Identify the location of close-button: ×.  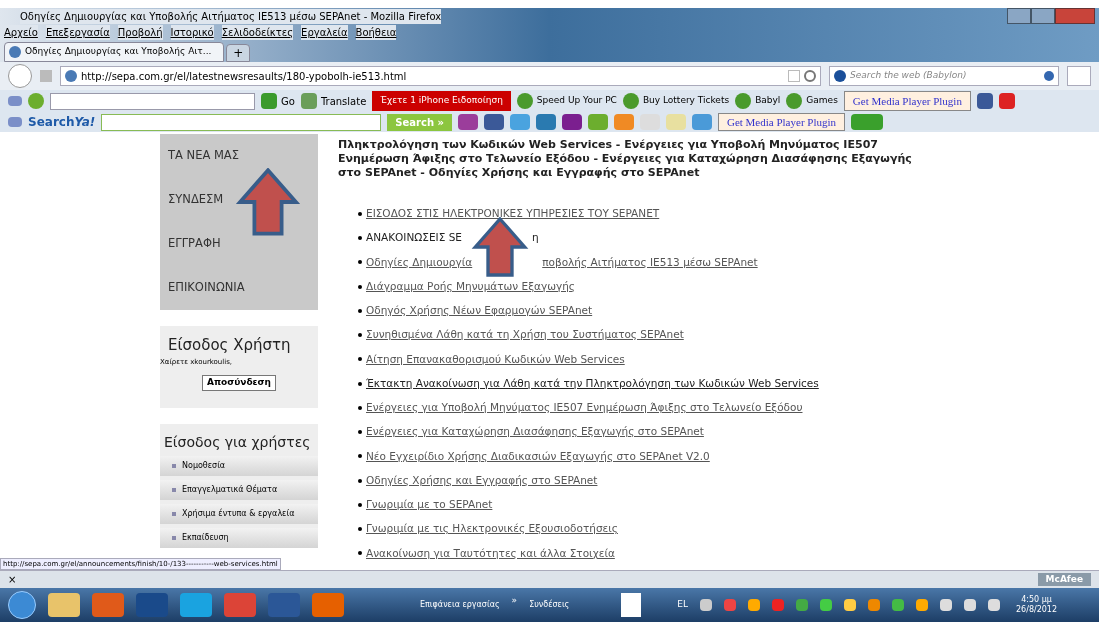
(12, 579).